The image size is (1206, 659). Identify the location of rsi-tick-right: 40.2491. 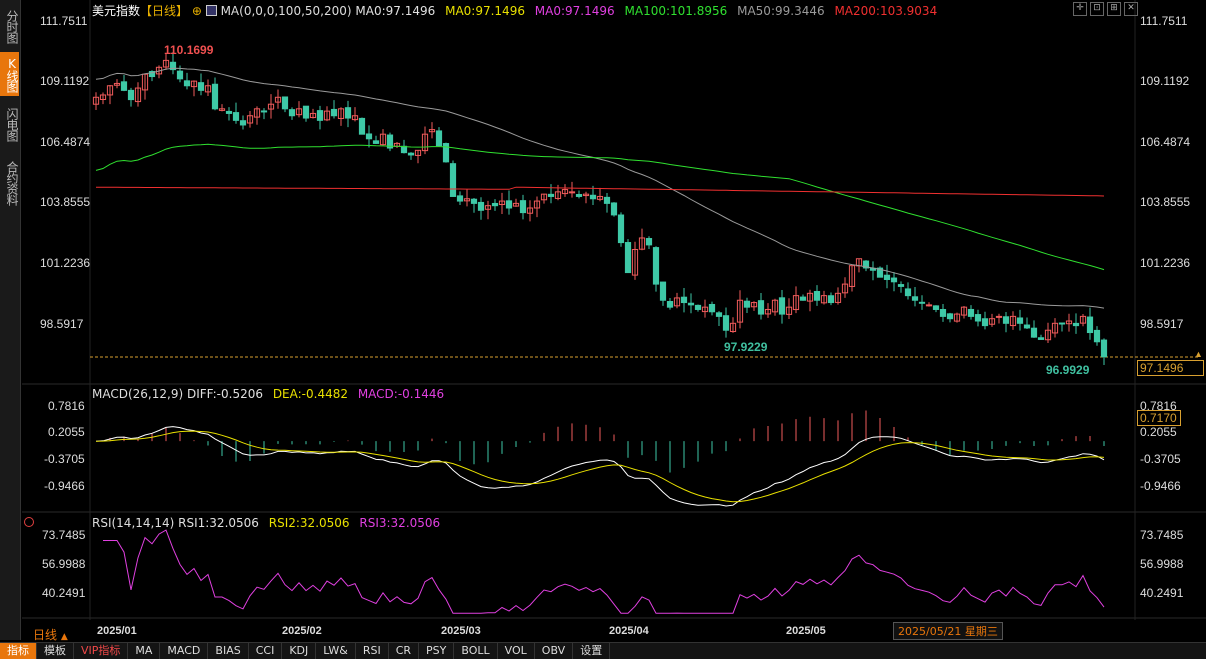
(1162, 593).